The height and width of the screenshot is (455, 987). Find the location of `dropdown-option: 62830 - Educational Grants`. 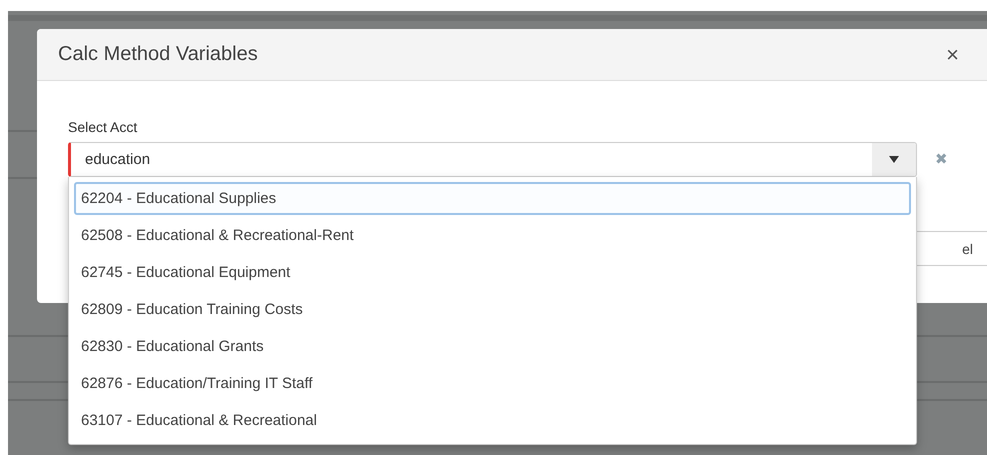

dropdown-option: 62830 - Educational Grants is located at coordinates (492, 346).